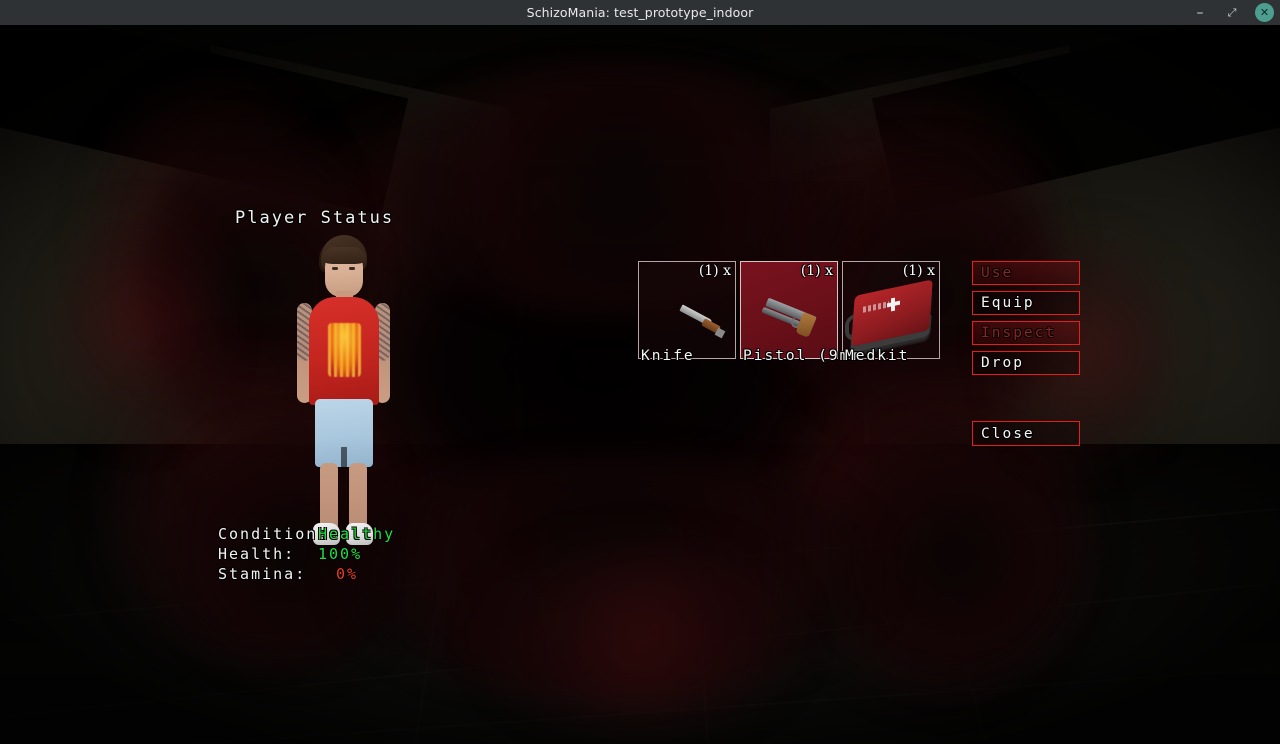  What do you see at coordinates (687, 312) in the screenshot?
I see `inventory-slot-knife: (1) x Knife` at bounding box center [687, 312].